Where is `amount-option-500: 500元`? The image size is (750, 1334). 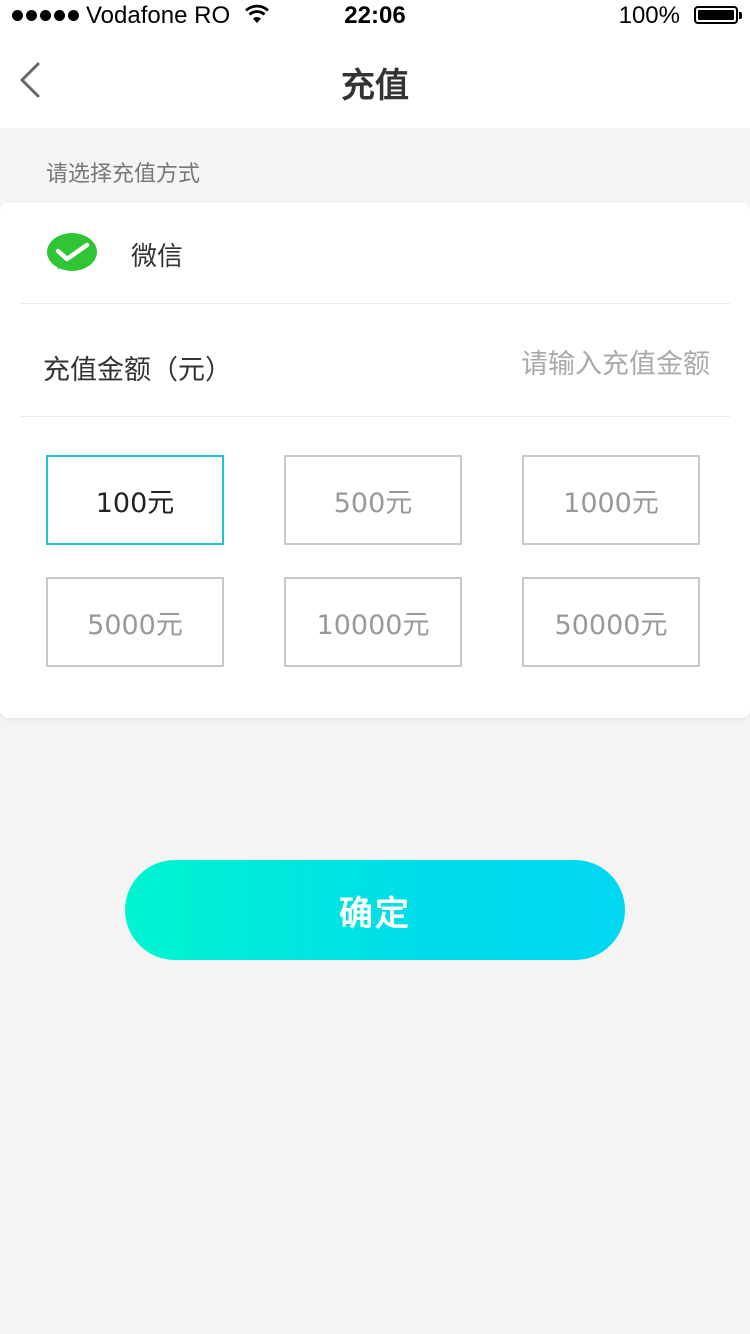
amount-option-500: 500元 is located at coordinates (373, 500).